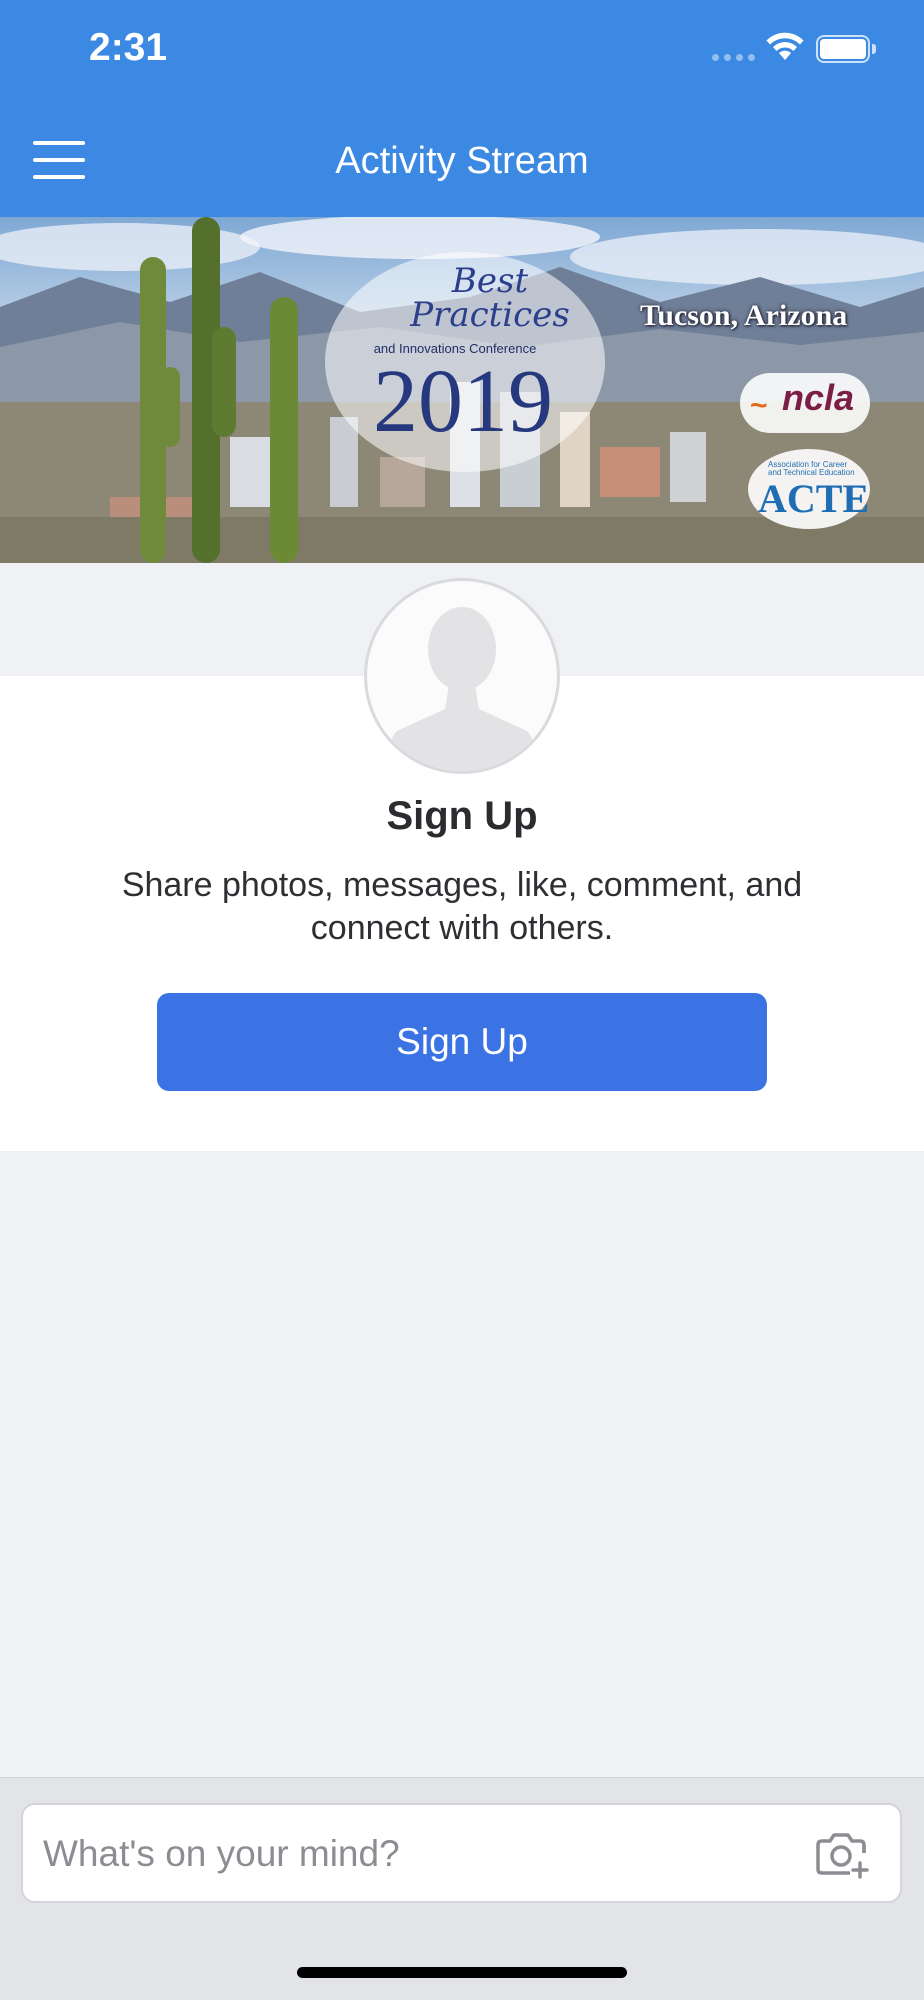  What do you see at coordinates (462, 1042) in the screenshot?
I see `signup-button: Sign Up` at bounding box center [462, 1042].